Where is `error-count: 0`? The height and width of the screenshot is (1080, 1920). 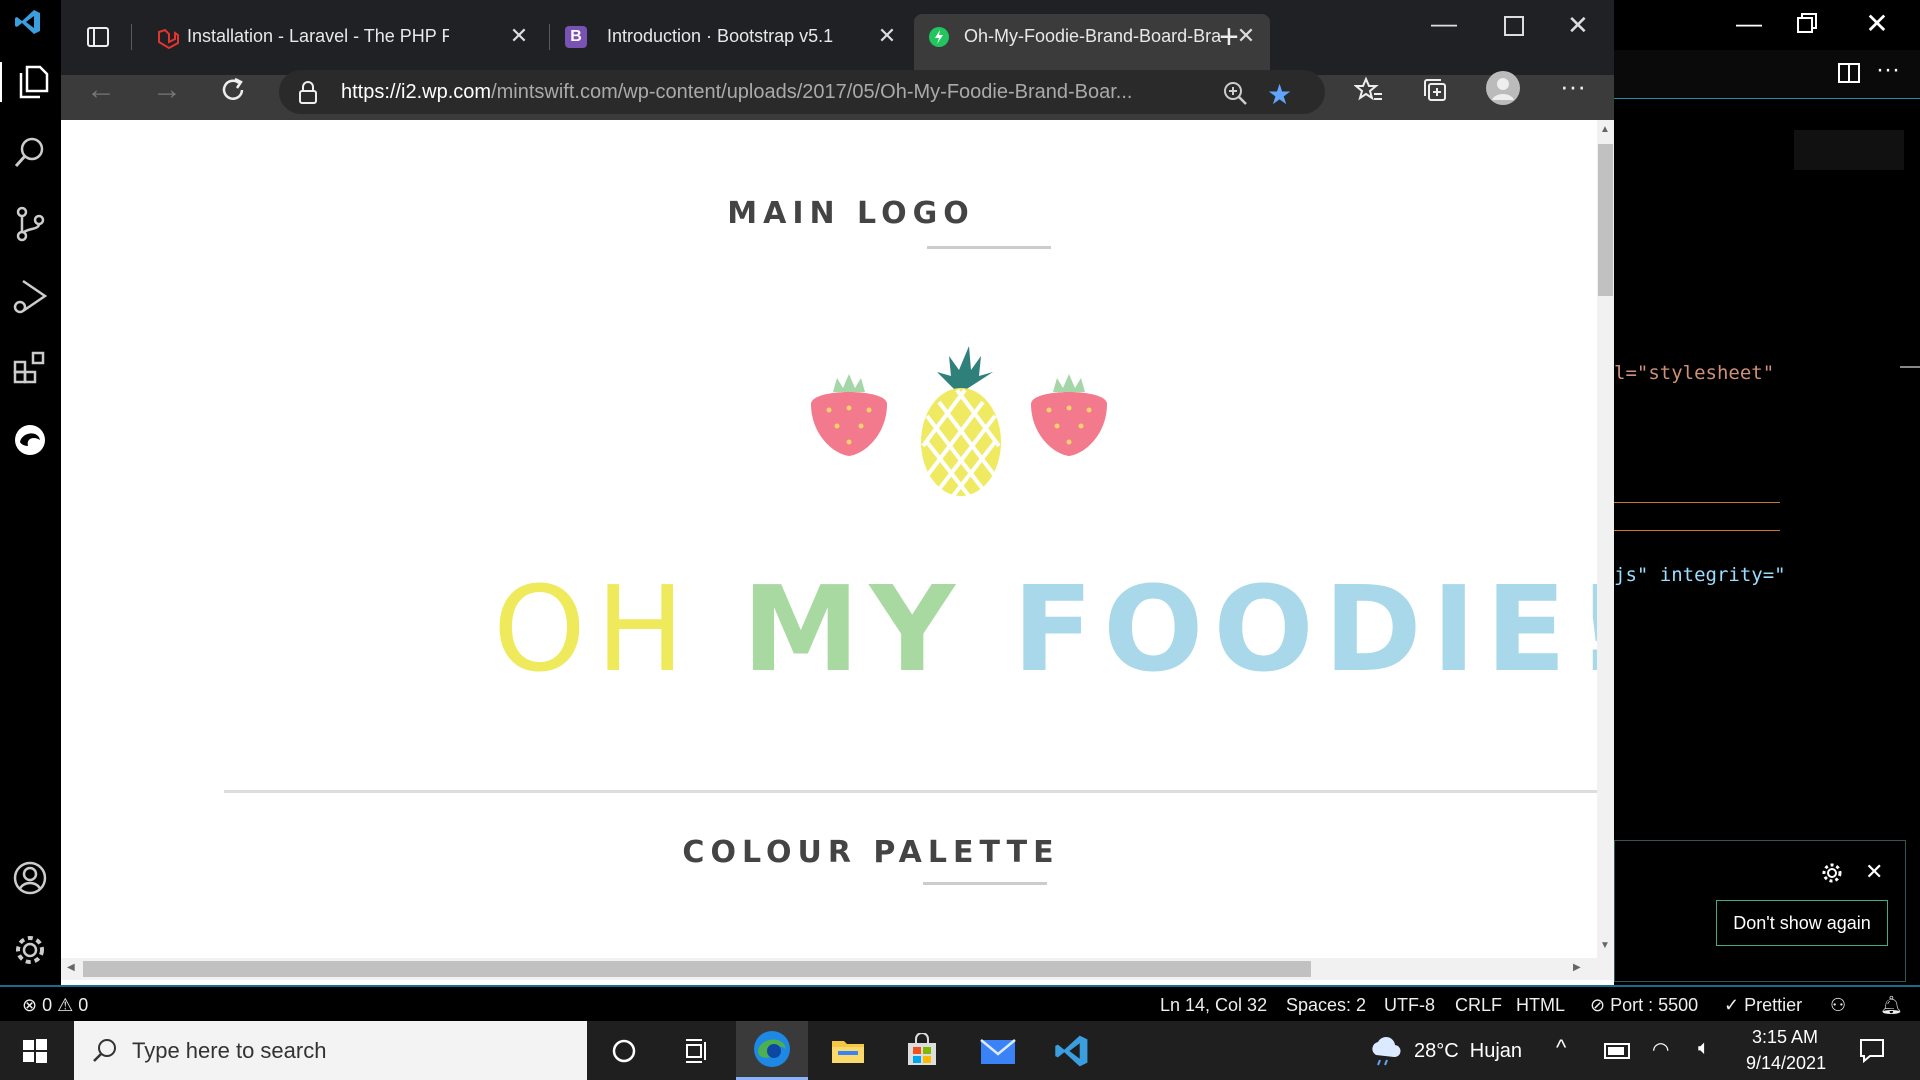 error-count: 0 is located at coordinates (47, 1005).